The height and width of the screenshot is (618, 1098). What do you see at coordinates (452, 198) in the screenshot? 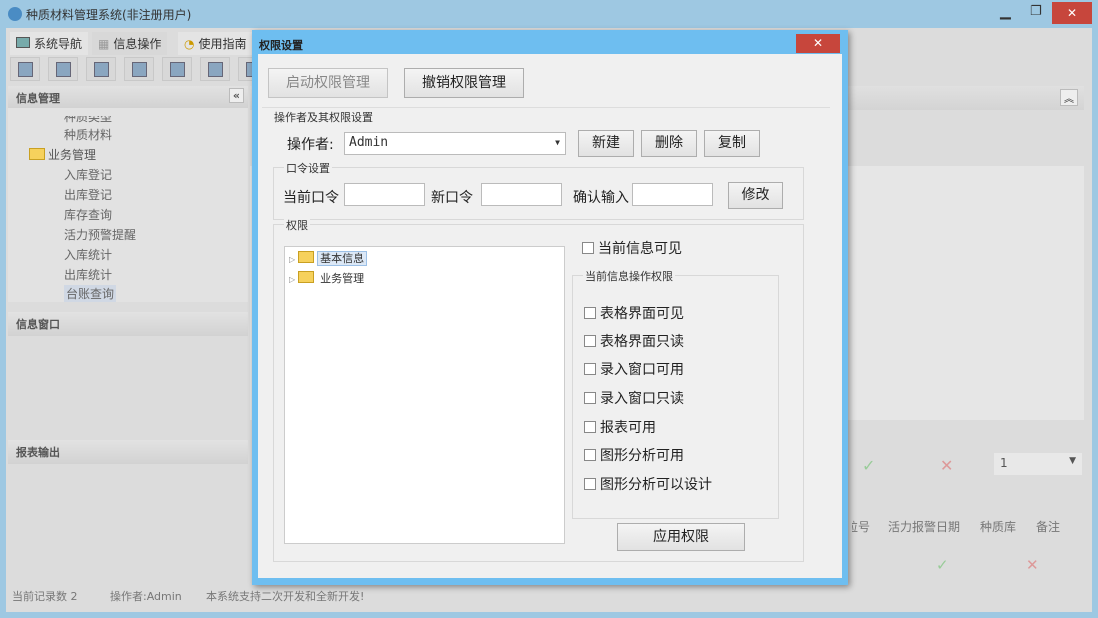
I see `new-password-label: 新口令` at bounding box center [452, 198].